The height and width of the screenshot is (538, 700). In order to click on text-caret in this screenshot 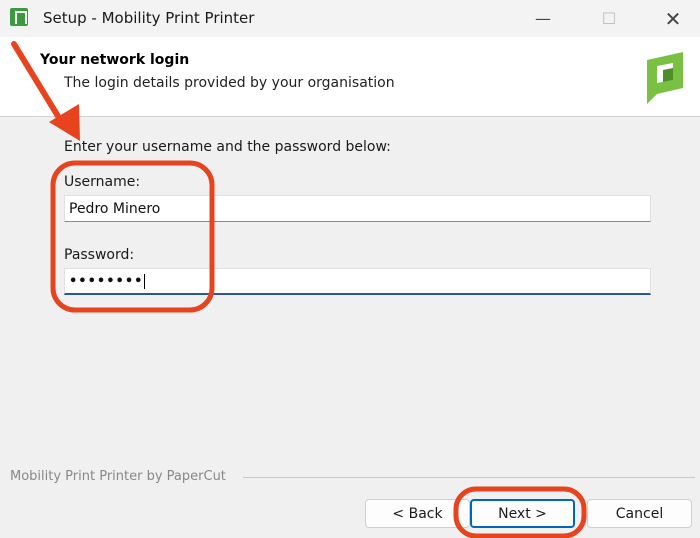, I will do `click(145, 281)`.